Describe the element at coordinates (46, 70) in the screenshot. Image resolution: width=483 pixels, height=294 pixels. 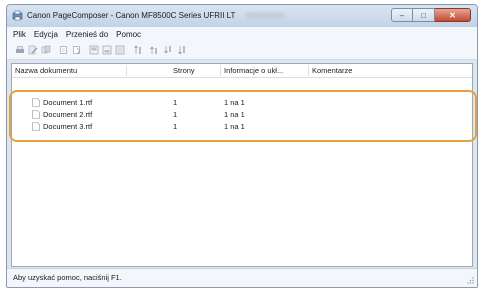
I see `column-header-name: Nazwa dokumentu` at that location.